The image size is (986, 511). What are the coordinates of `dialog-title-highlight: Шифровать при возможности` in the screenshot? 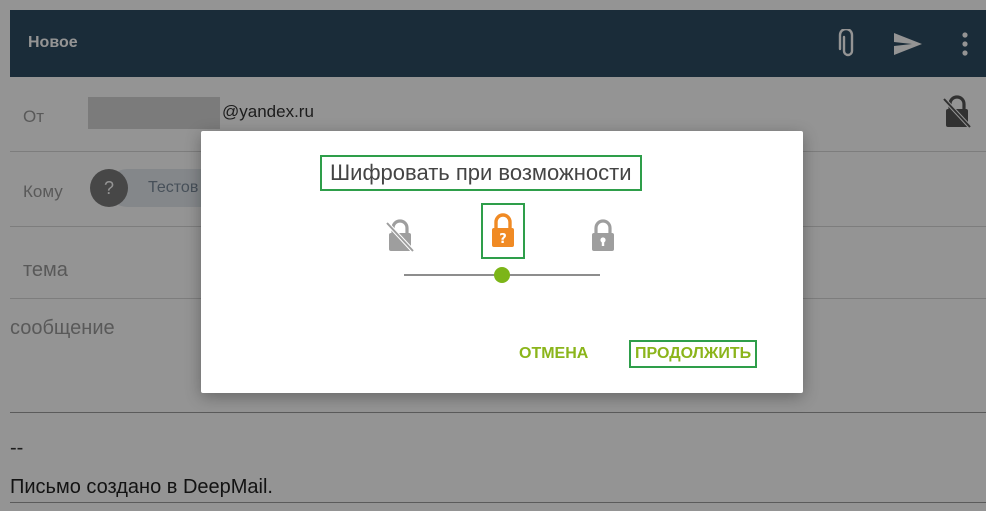 It's located at (481, 173).